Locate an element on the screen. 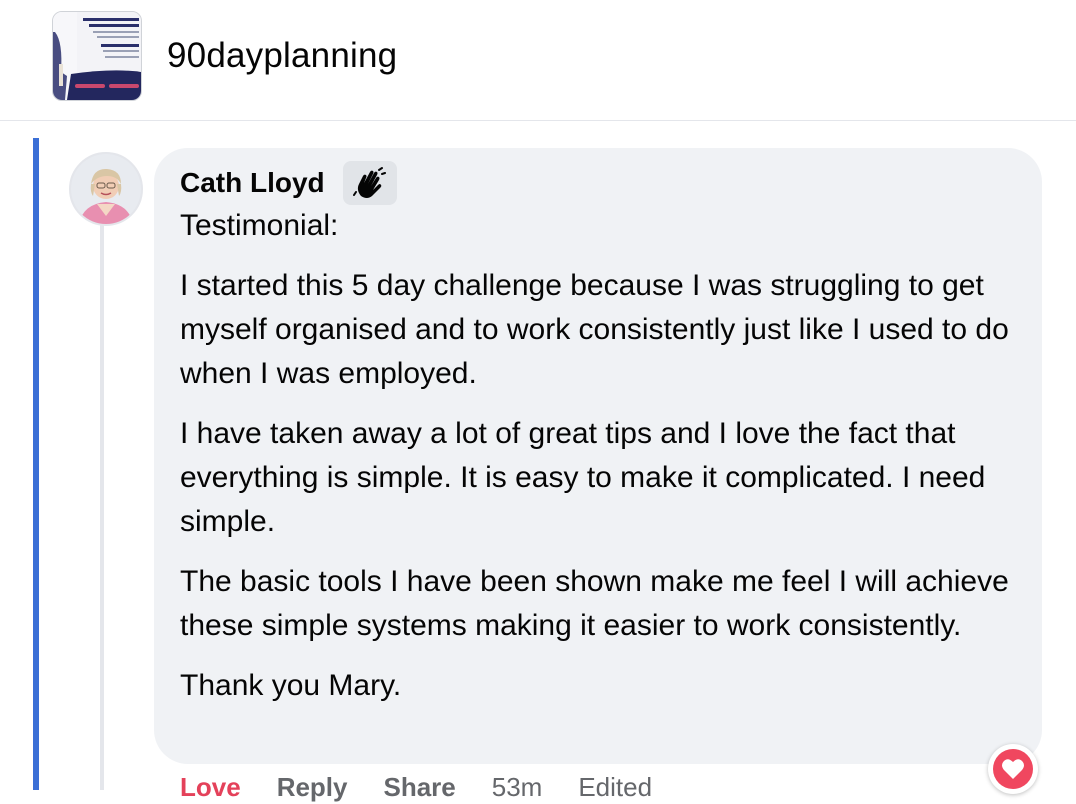  comment-author-row: Cath Lloyd is located at coordinates (598, 183).